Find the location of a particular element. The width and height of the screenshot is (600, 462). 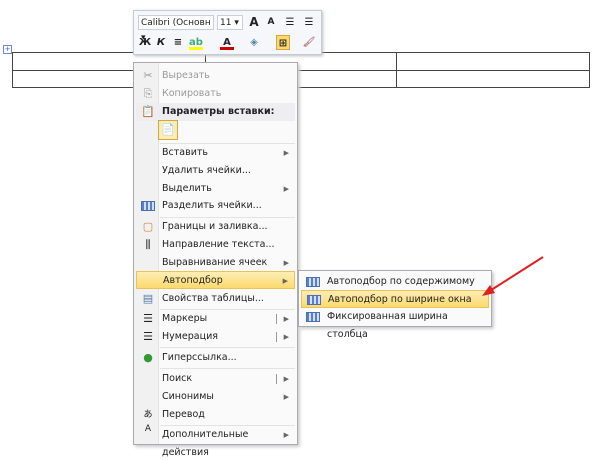

autofit-contents-icon is located at coordinates (313, 282).